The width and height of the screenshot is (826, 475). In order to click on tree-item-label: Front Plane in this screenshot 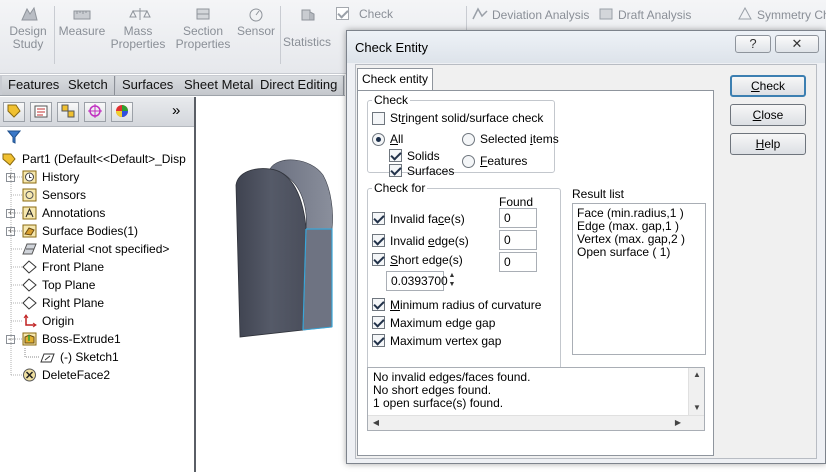, I will do `click(73, 267)`.